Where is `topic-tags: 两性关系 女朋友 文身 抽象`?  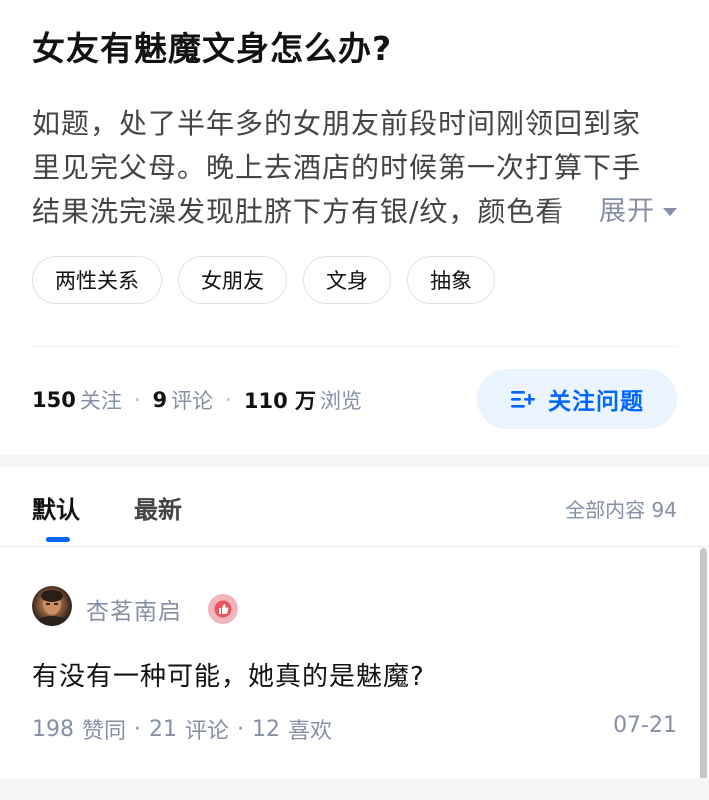 topic-tags: 两性关系 女朋友 文身 抽象 is located at coordinates (263, 280).